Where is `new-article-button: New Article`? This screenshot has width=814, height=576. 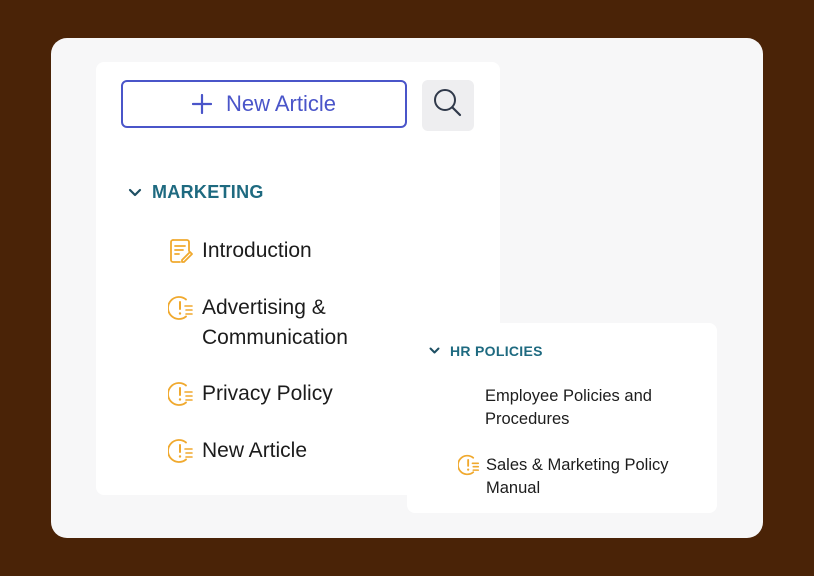
new-article-button: New Article is located at coordinates (264, 104).